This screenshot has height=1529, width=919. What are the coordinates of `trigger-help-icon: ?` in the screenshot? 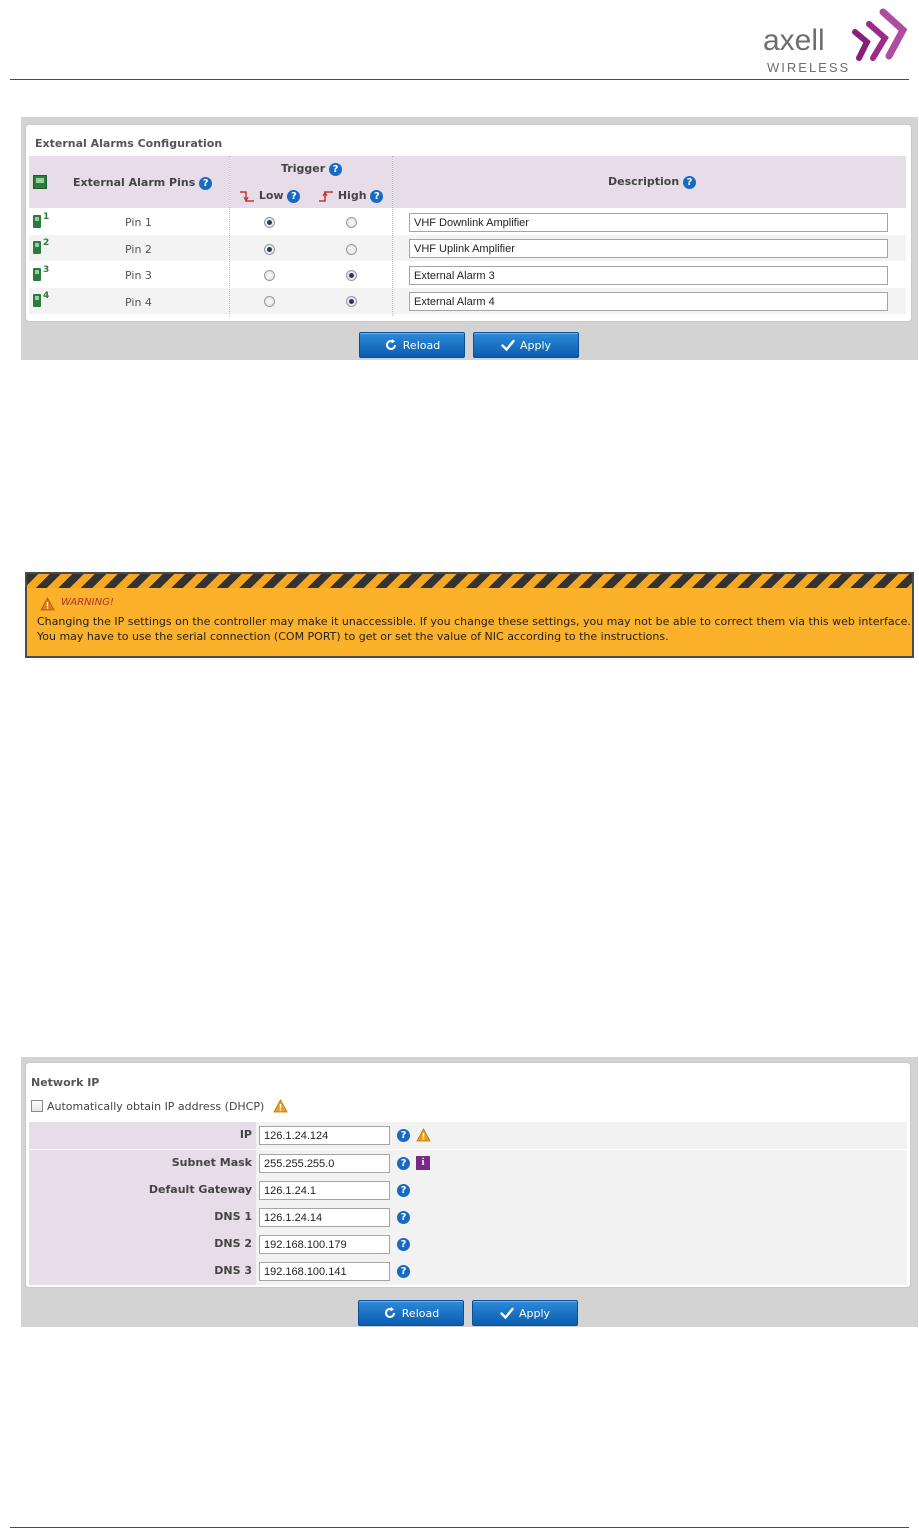 It's located at (335, 169).